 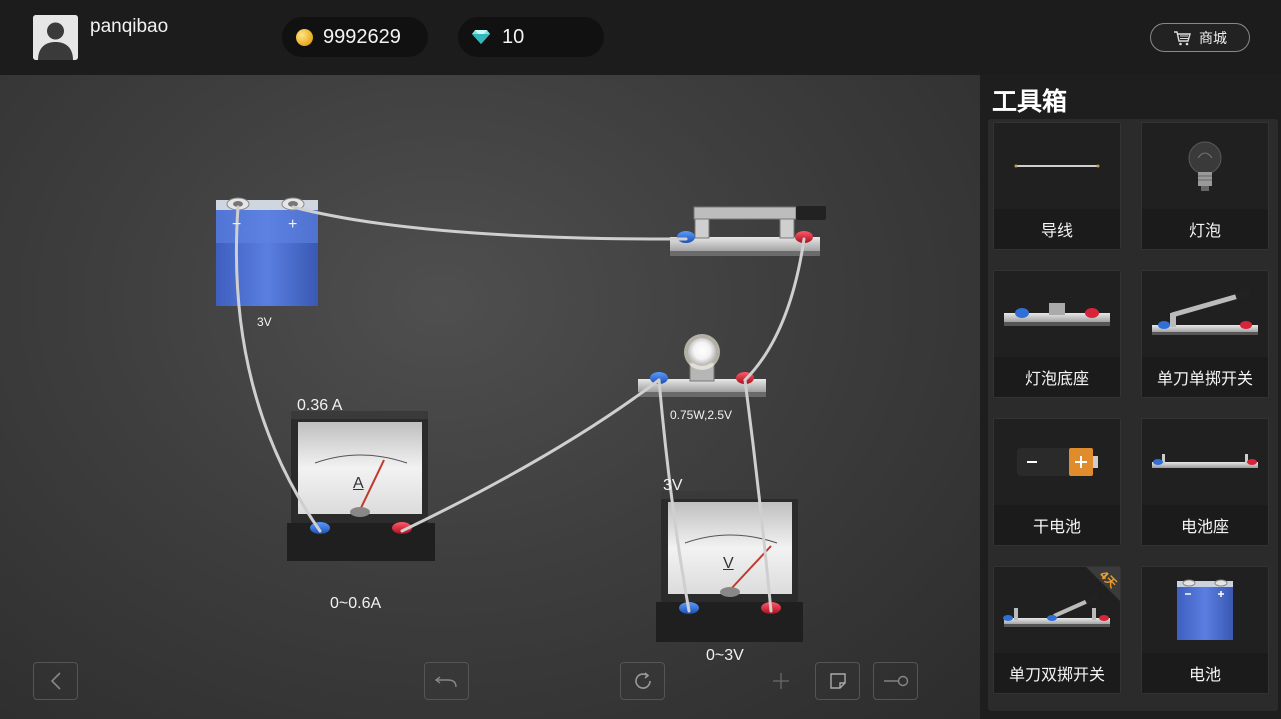 I want to click on back-button, so click(x=55, y=681).